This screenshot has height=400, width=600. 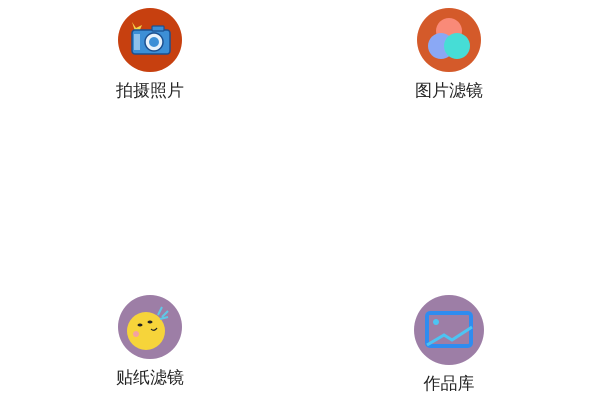 I want to click on filter-icon, so click(x=449, y=40).